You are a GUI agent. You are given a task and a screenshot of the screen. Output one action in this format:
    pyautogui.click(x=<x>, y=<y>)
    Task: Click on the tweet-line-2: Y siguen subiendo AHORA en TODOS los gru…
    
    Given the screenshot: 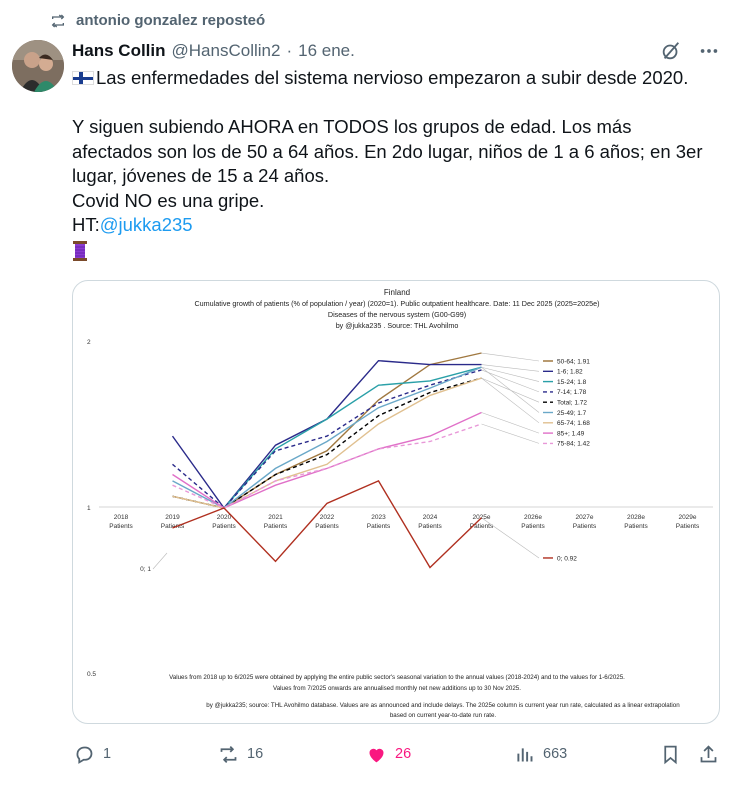 What is the action you would take?
    pyautogui.click(x=387, y=151)
    